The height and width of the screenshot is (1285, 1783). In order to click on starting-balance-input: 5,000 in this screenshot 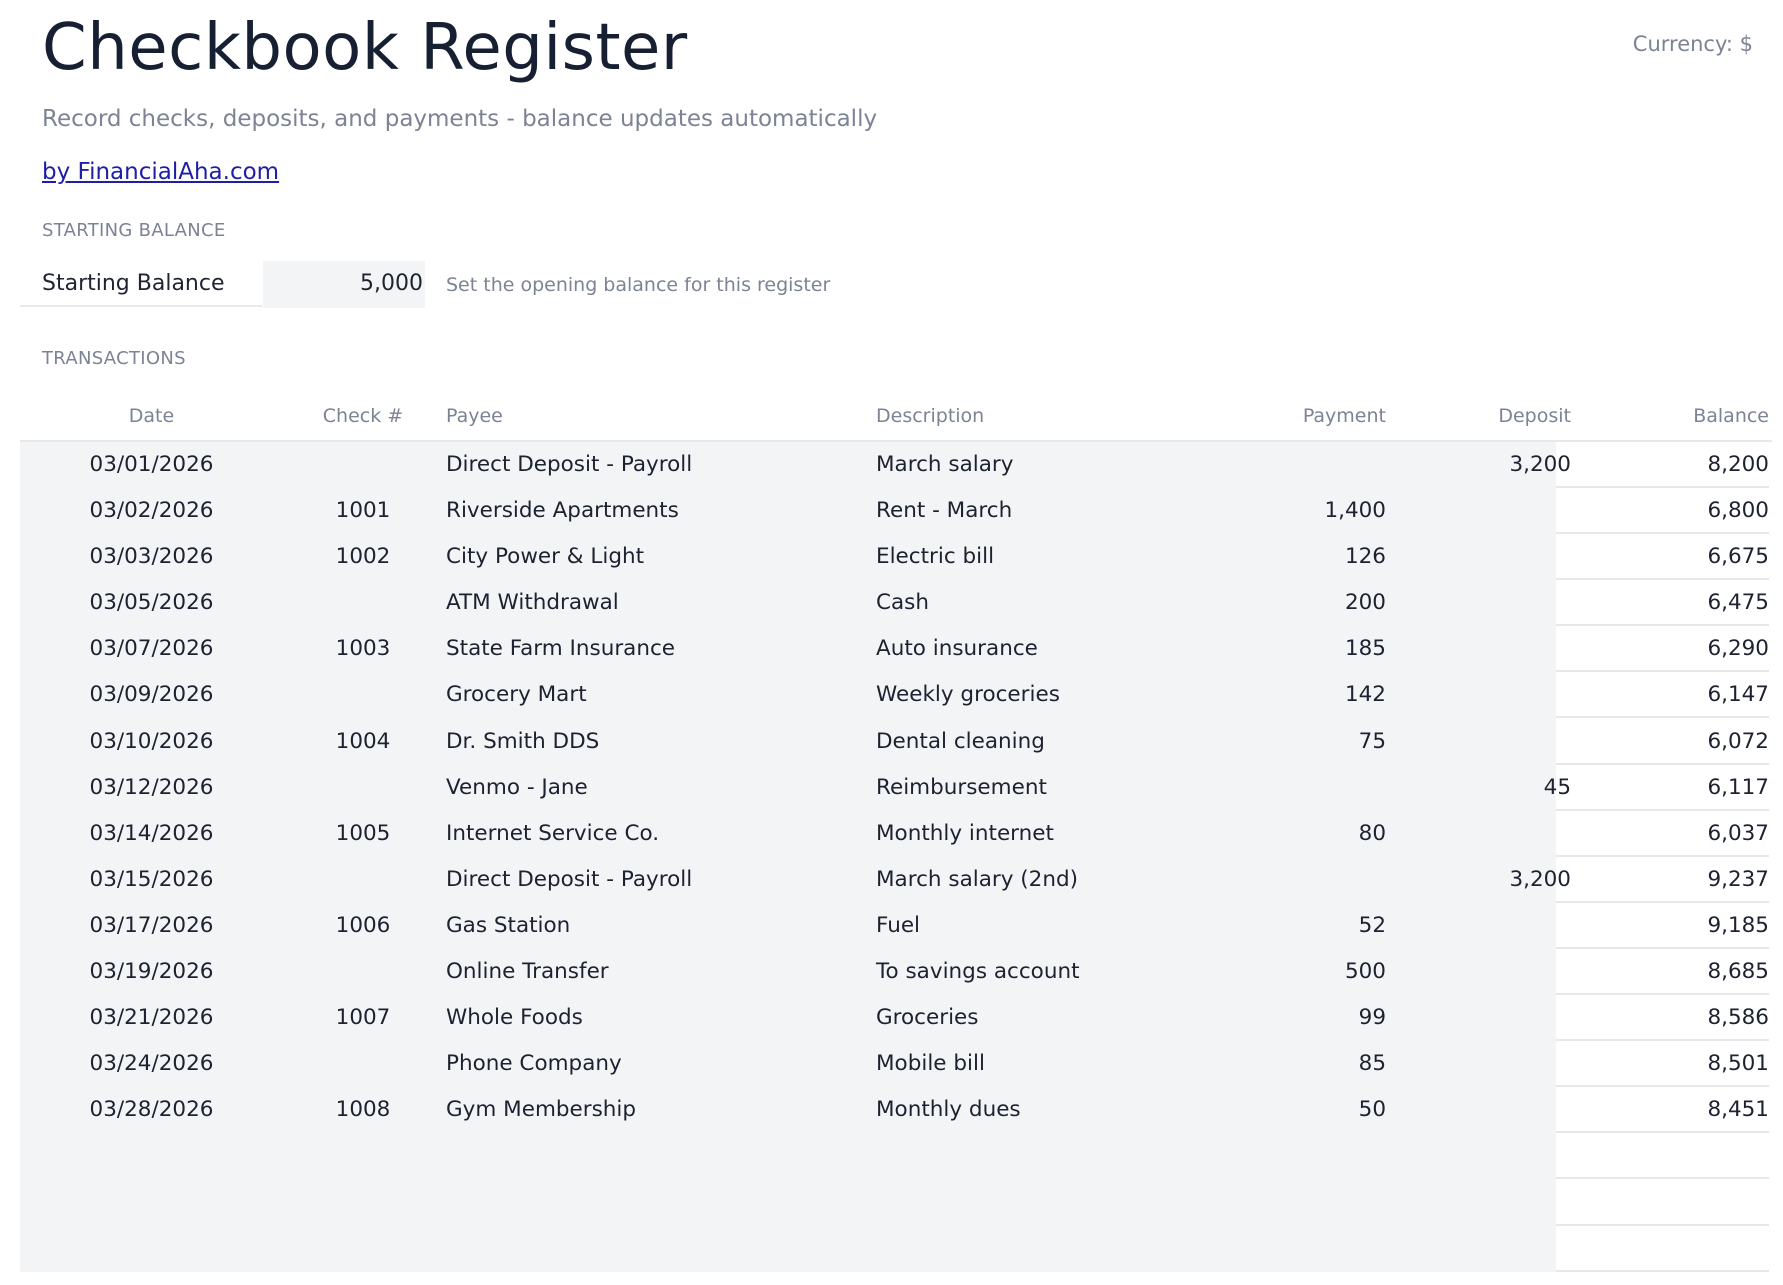, I will do `click(344, 284)`.